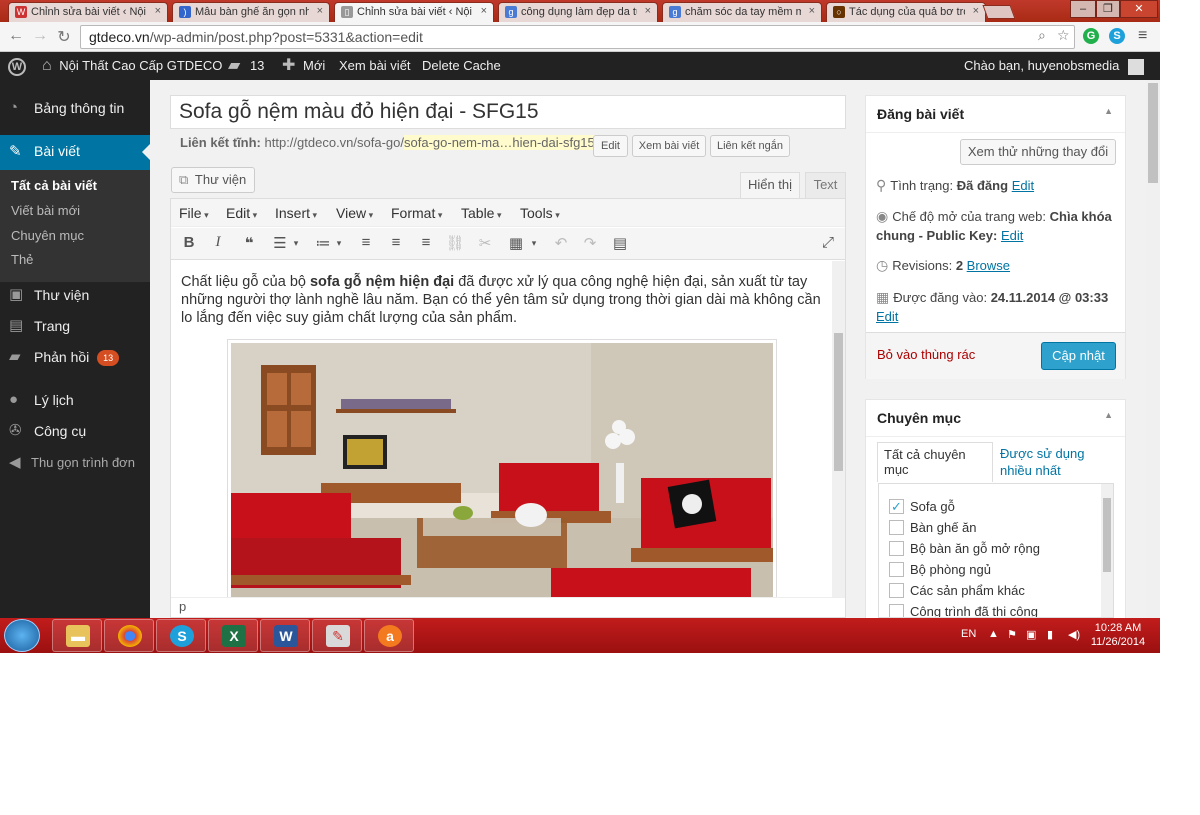 Image resolution: width=1200 pixels, height=815 pixels. Describe the element at coordinates (1117, 36) in the screenshot. I see `skype-extension-icon: S` at that location.